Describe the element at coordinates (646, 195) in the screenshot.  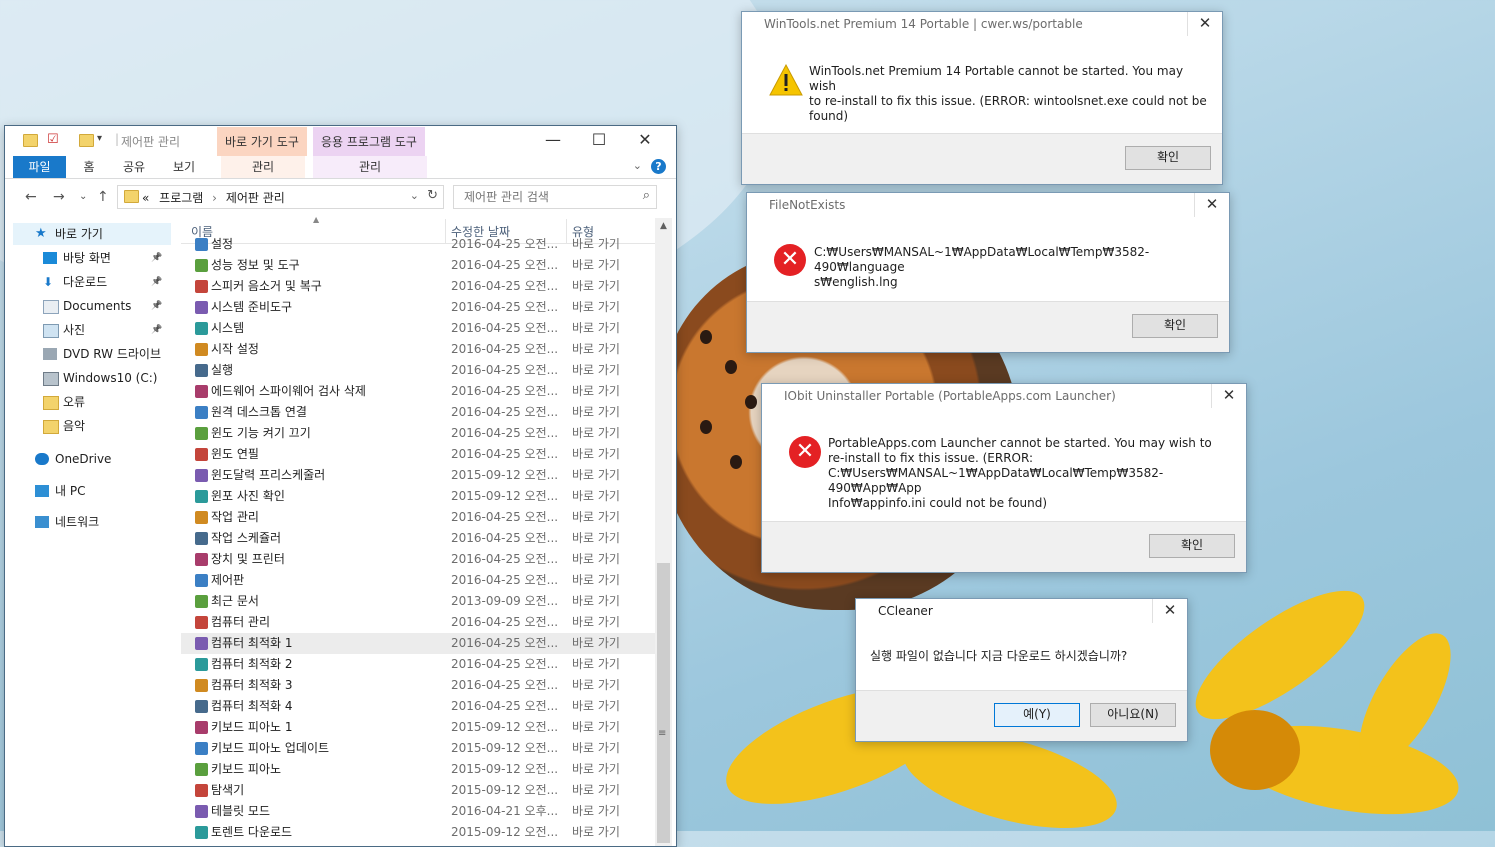
I see `search-icon: ⌕` at that location.